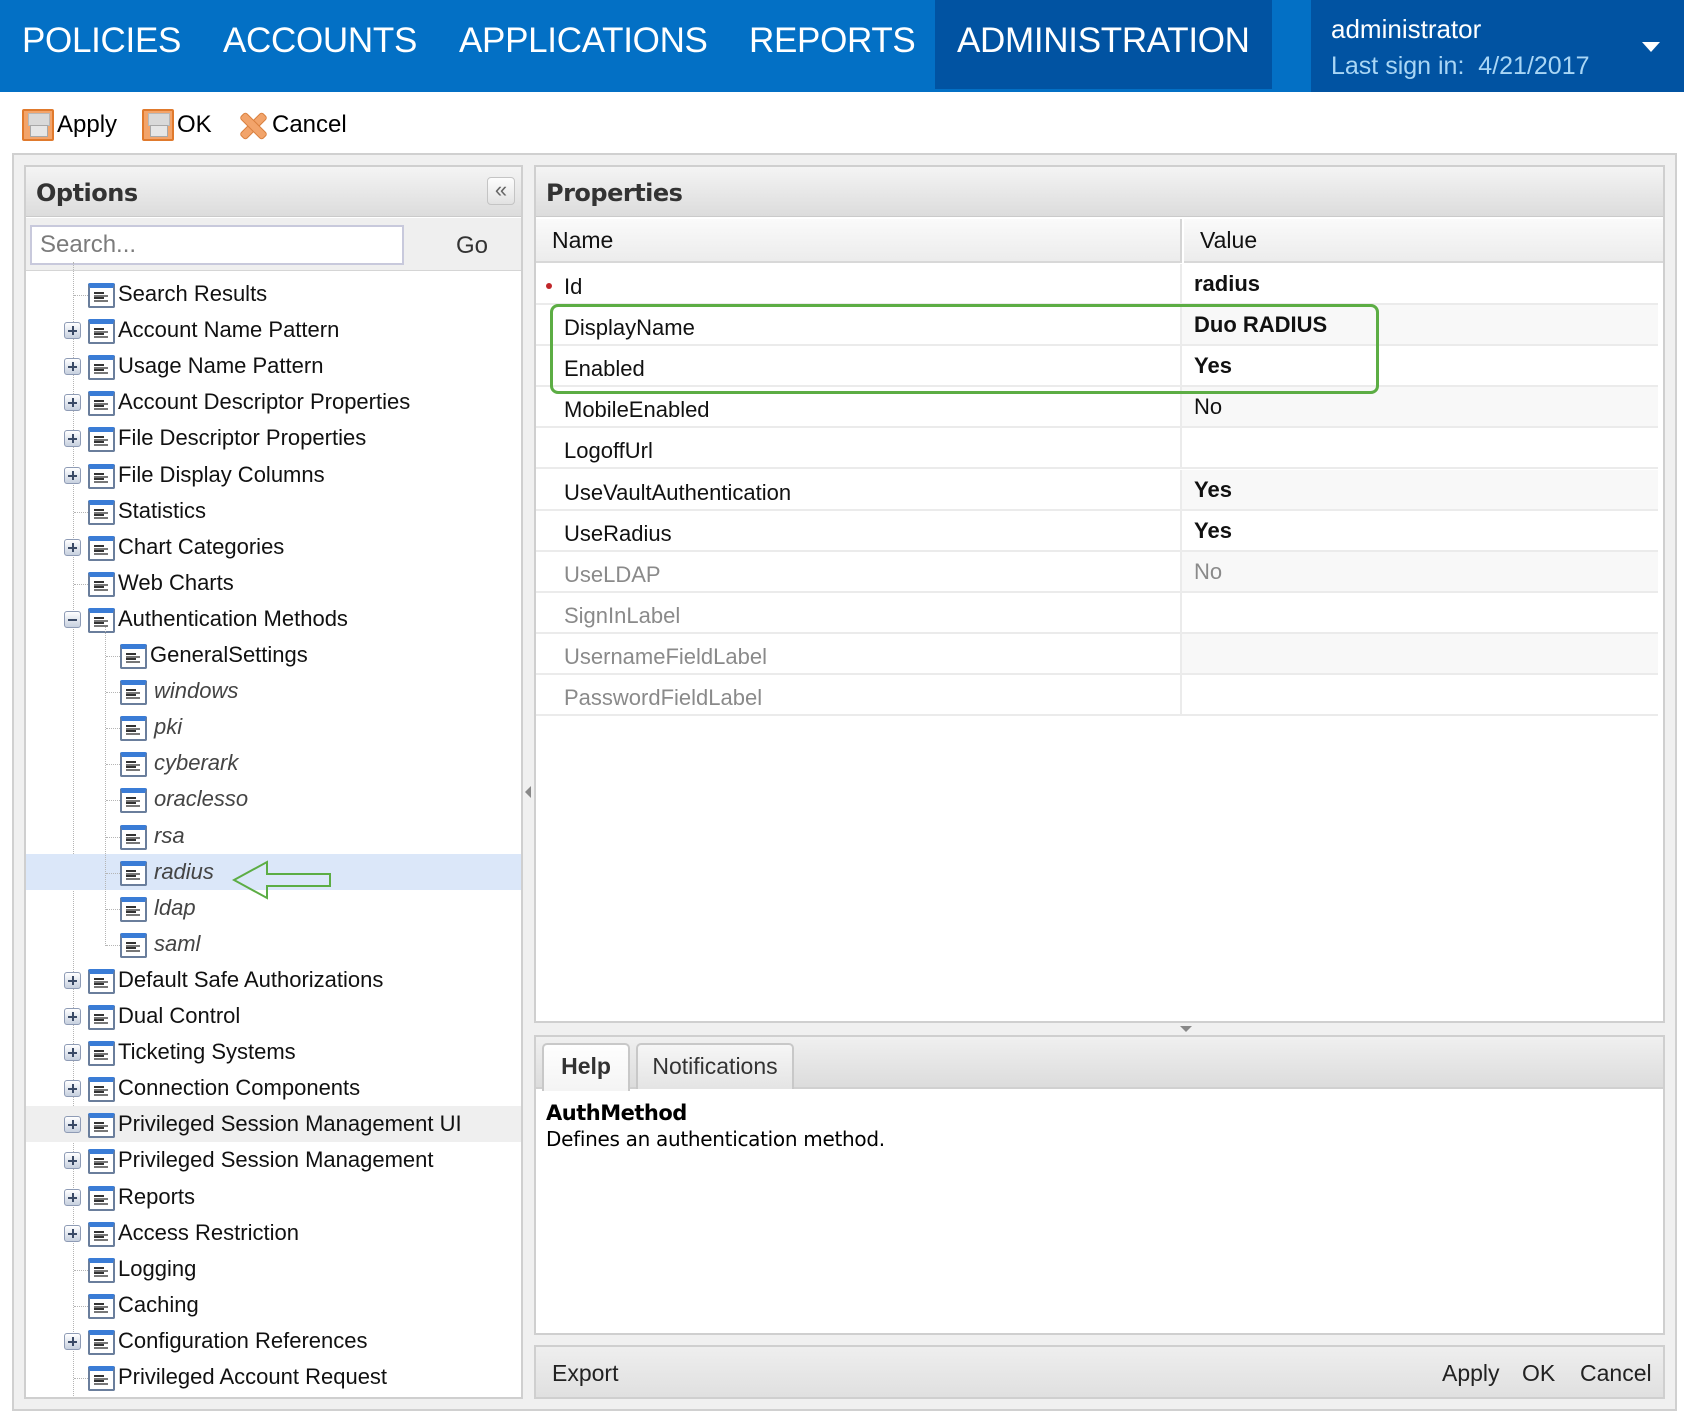 The height and width of the screenshot is (1419, 1684). I want to click on tree-item: rsa, so click(273, 836).